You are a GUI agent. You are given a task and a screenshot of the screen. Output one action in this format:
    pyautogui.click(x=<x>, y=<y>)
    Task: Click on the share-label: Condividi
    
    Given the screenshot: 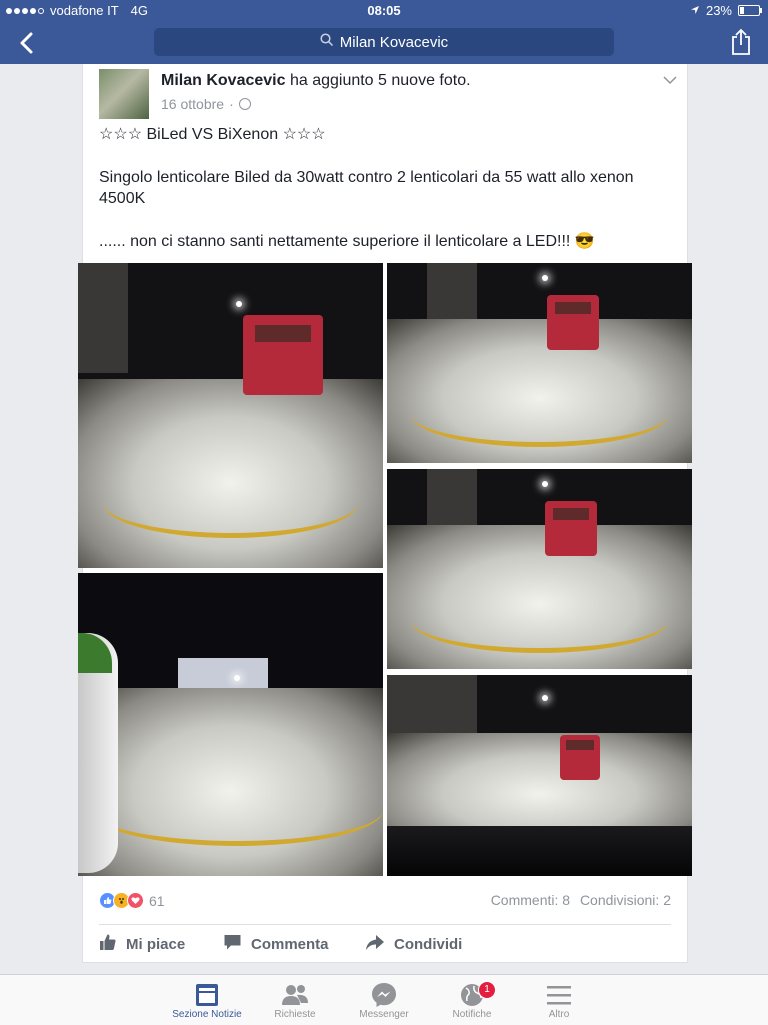 What is the action you would take?
    pyautogui.click(x=428, y=944)
    